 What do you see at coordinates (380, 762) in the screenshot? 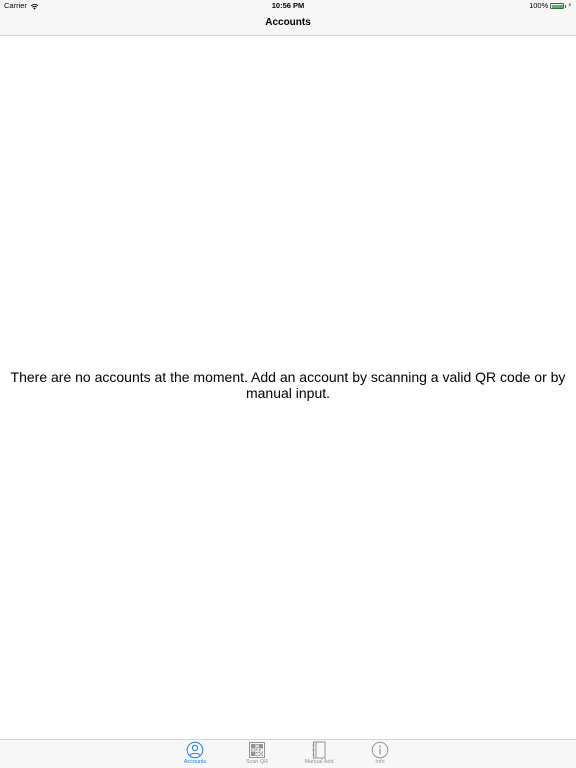
I see `tab-label: Info` at bounding box center [380, 762].